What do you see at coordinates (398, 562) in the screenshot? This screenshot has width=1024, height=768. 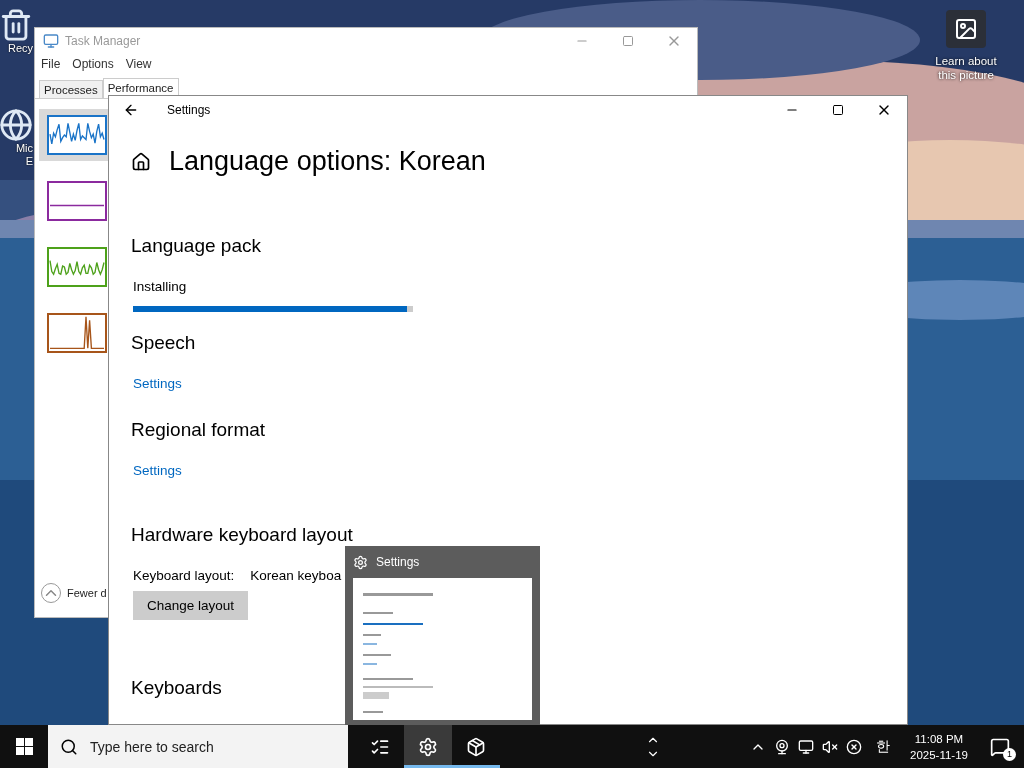 I see `preview-title: Settings` at bounding box center [398, 562].